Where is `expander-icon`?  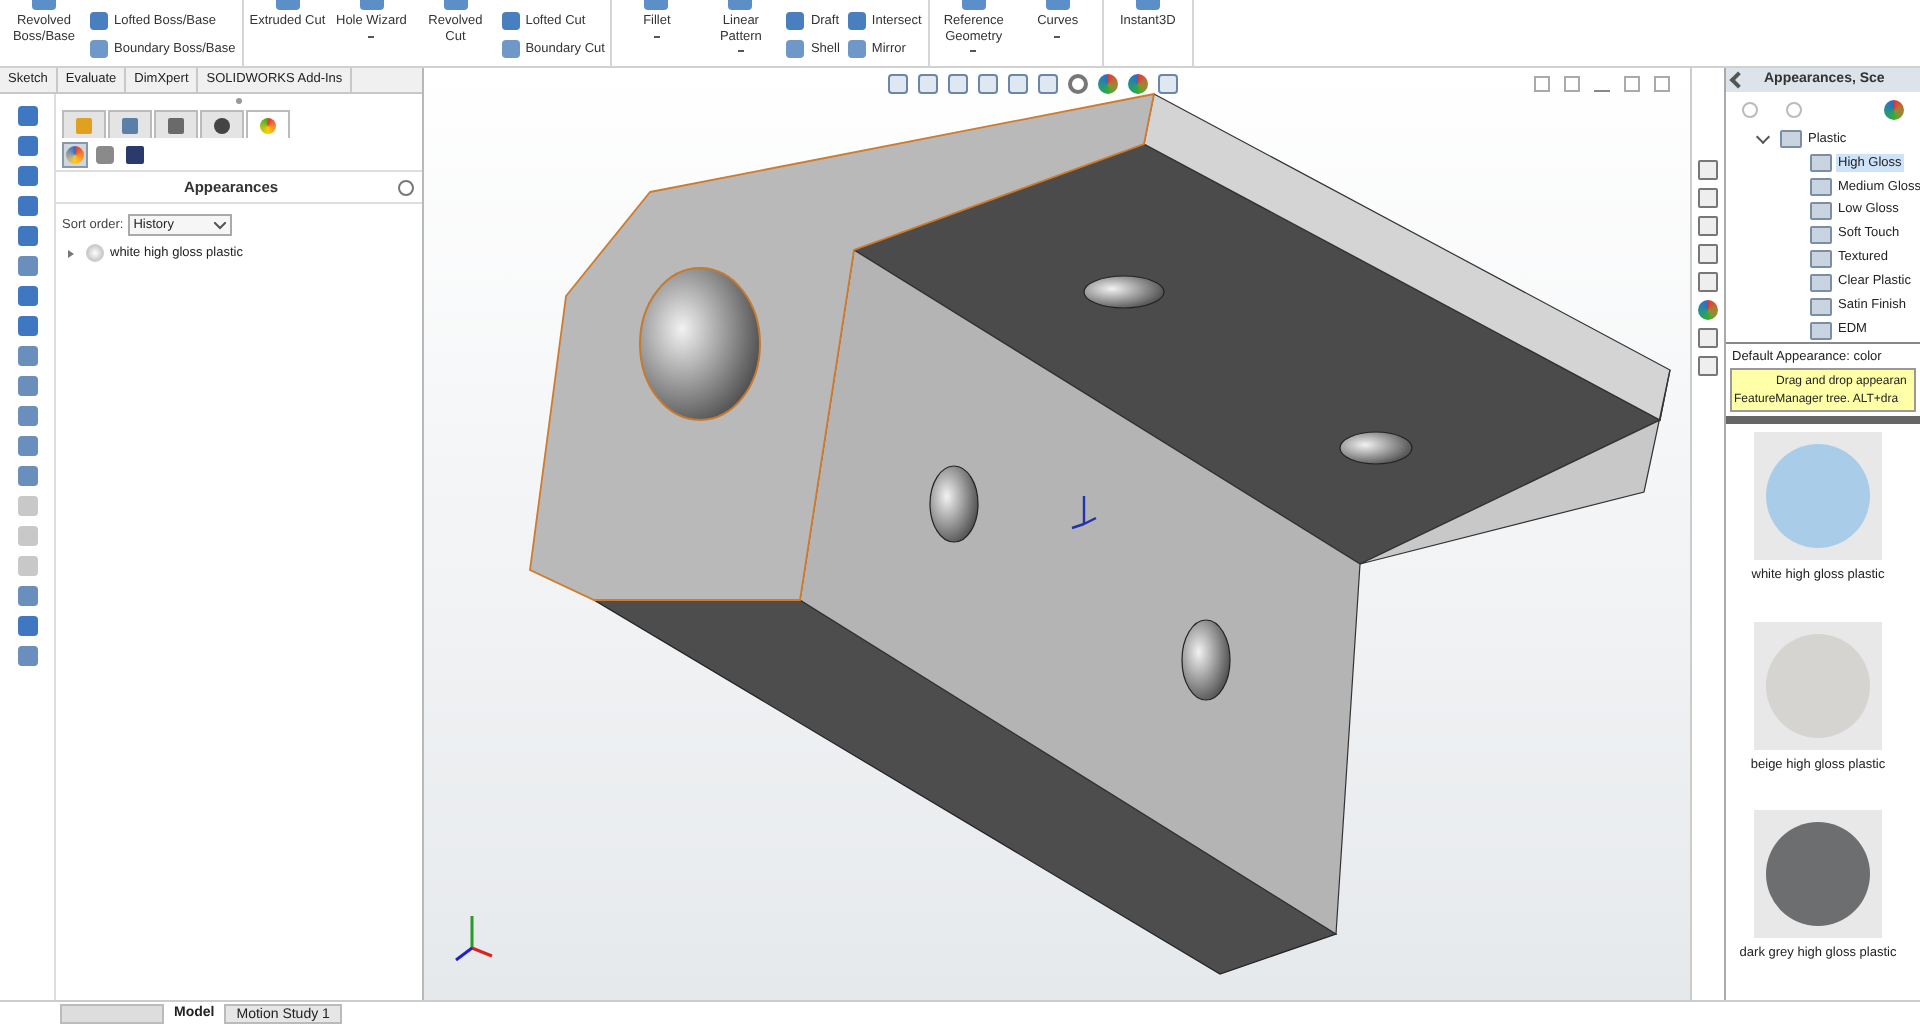 expander-icon is located at coordinates (71, 253).